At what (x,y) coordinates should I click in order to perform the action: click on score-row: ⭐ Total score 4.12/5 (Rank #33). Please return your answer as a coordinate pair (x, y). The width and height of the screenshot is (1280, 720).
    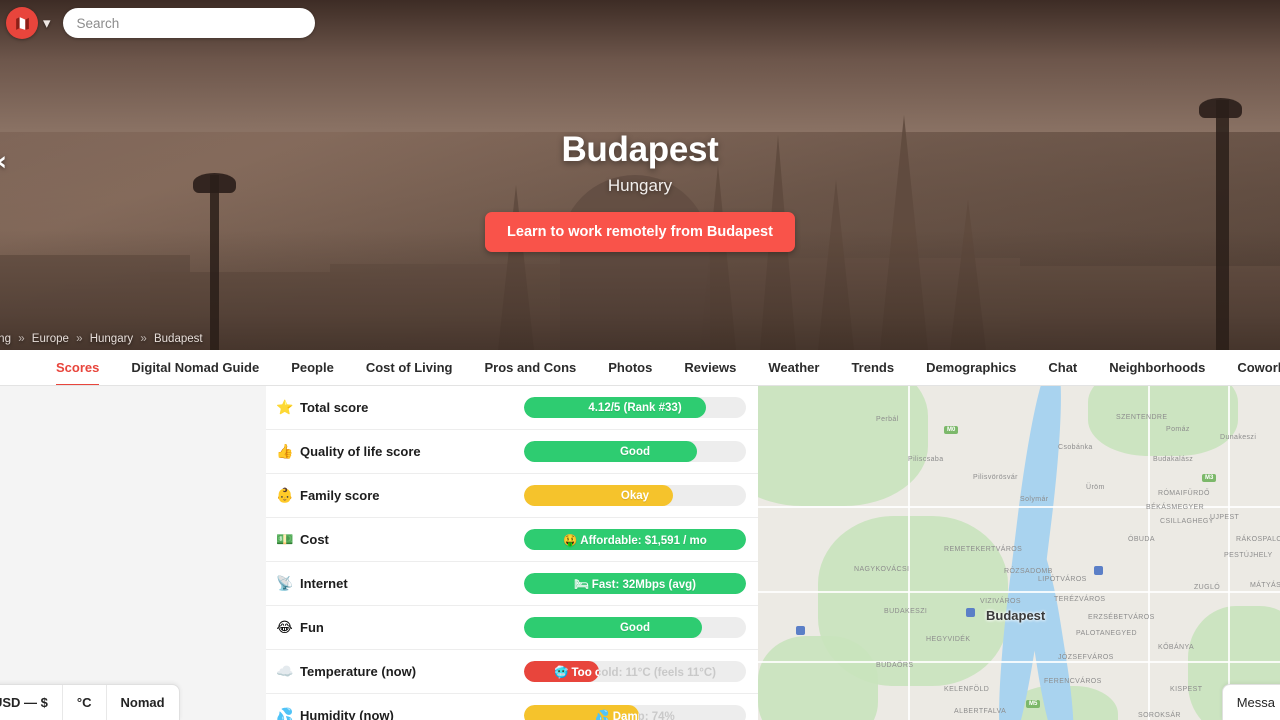
    Looking at the image, I should click on (512, 408).